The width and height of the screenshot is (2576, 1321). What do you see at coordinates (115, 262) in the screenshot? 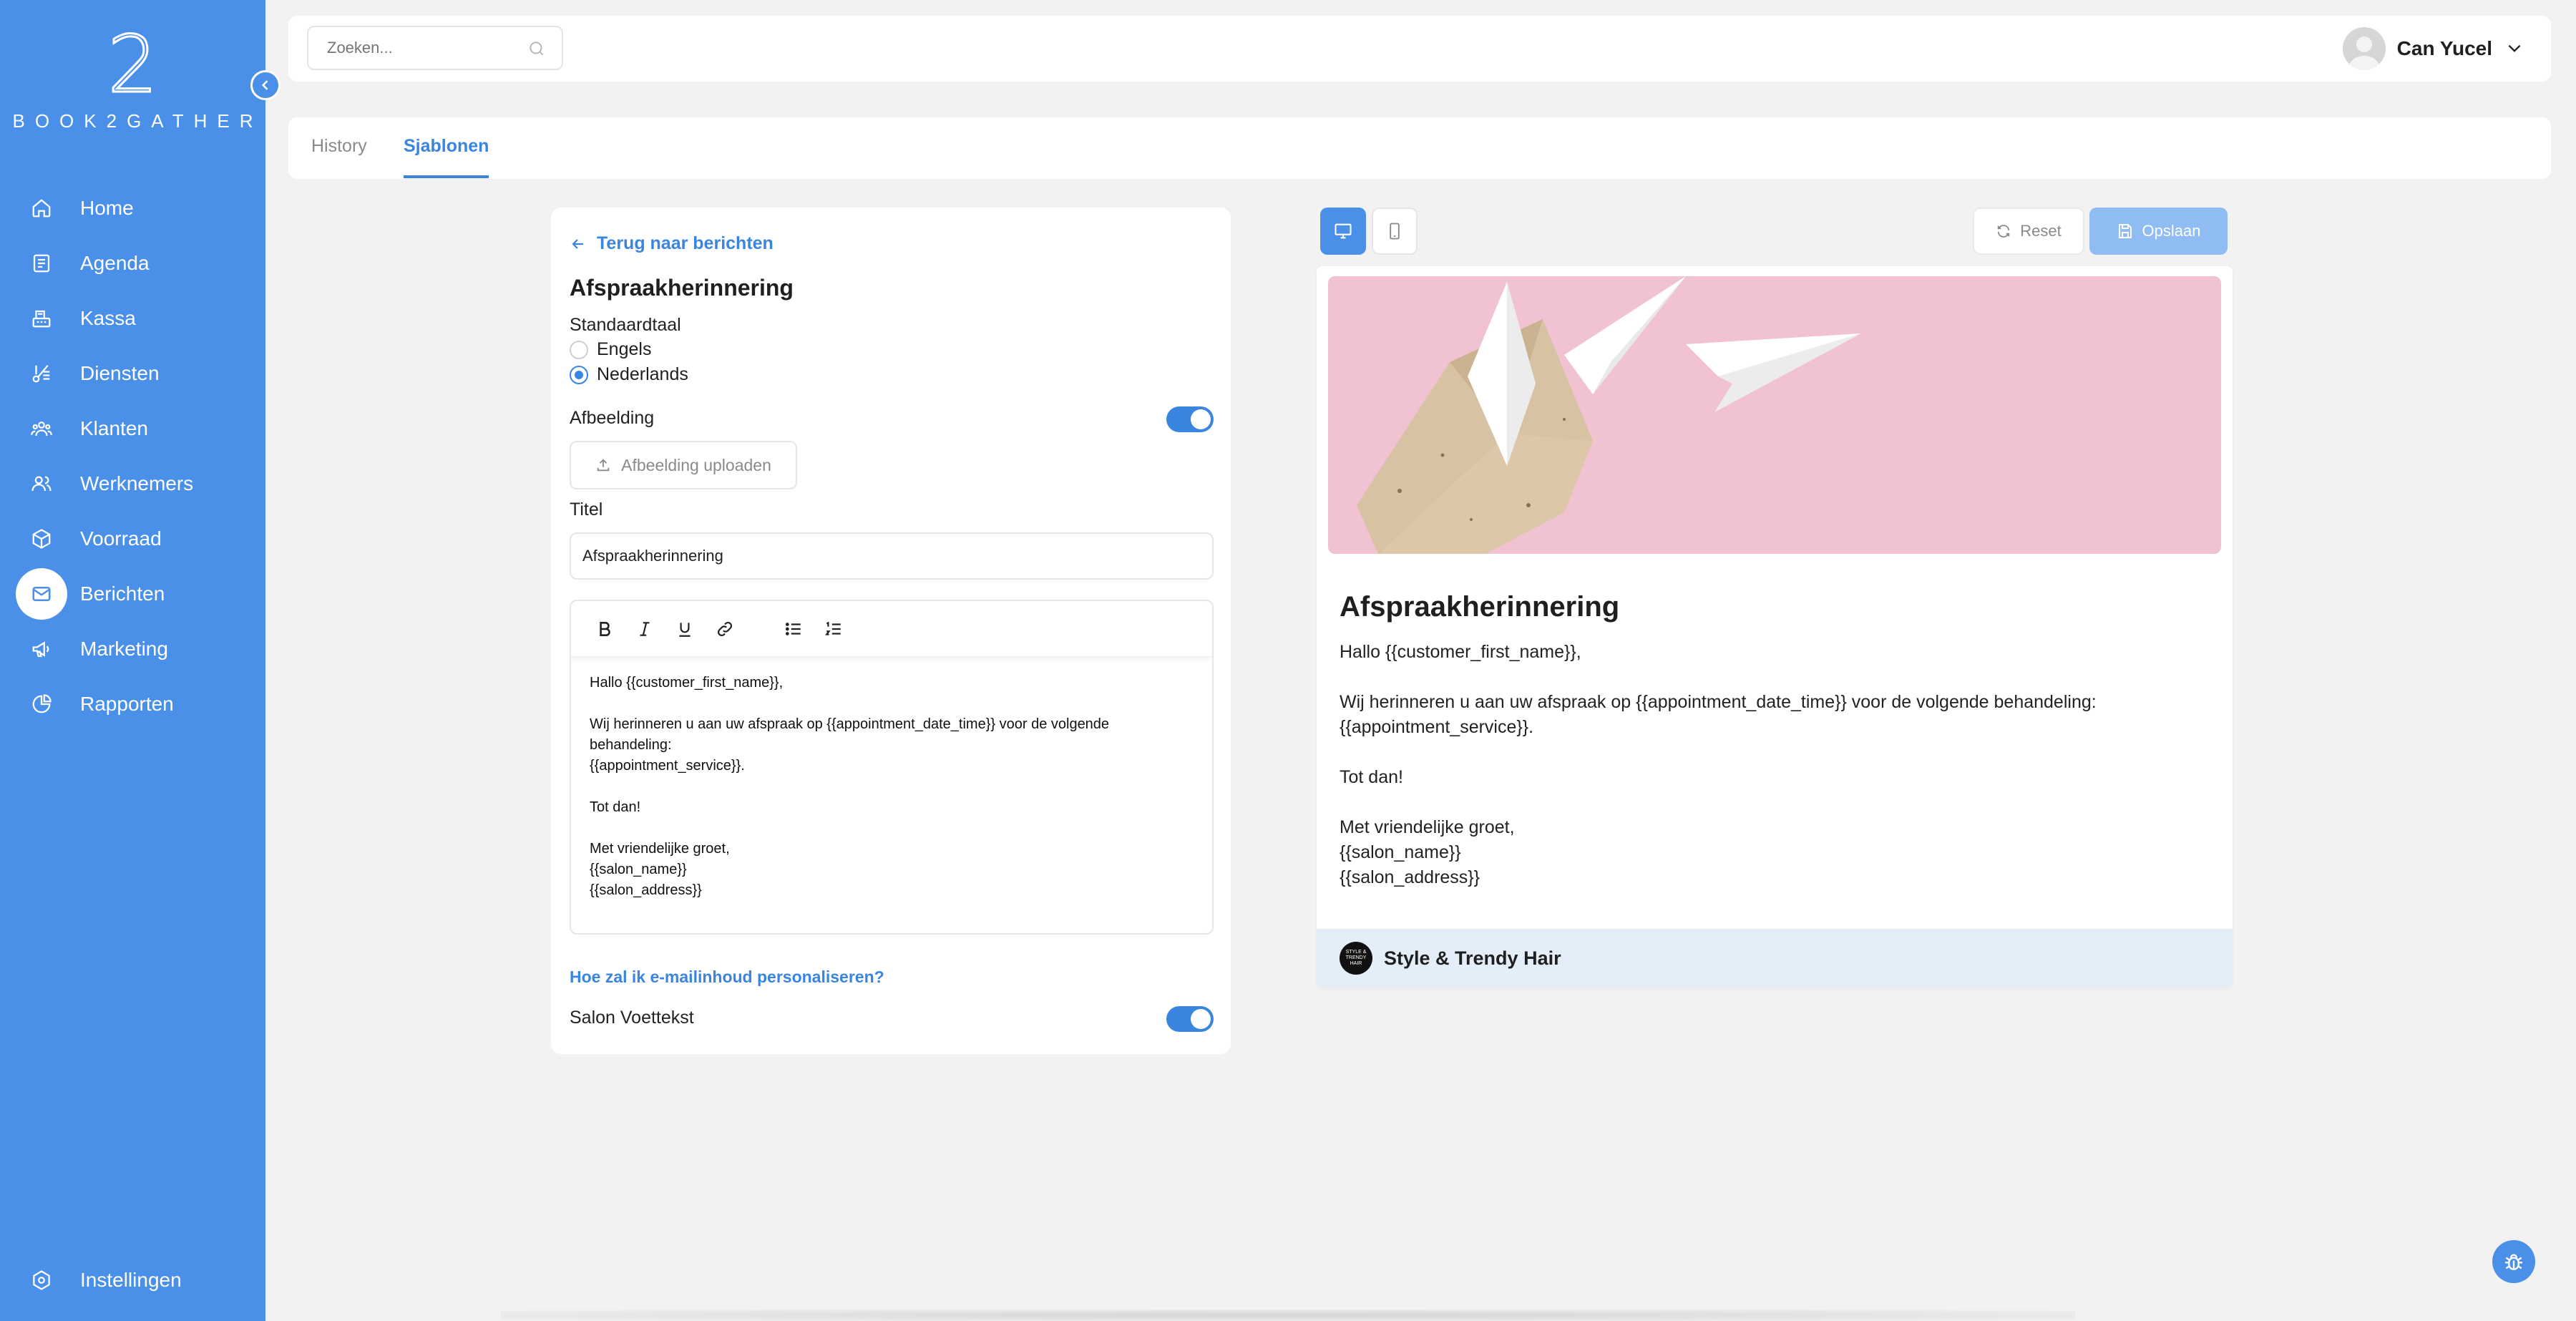
I see `sidebar-item-label: Agenda` at bounding box center [115, 262].